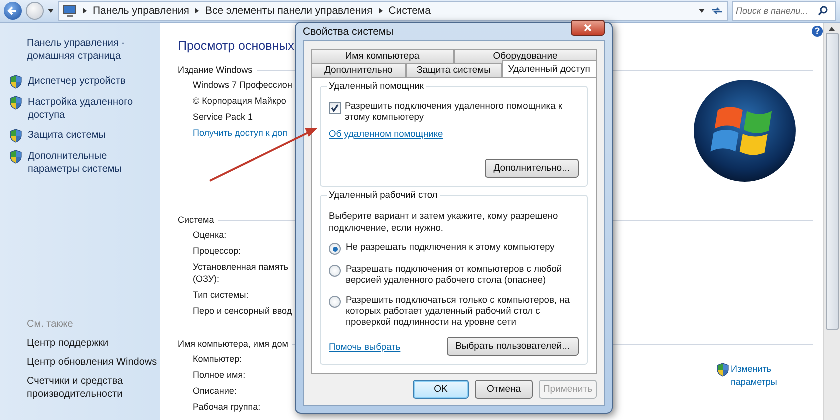 The width and height of the screenshot is (840, 420). What do you see at coordinates (243, 85) in the screenshot?
I see `info-label: Windows 7 Профессион` at bounding box center [243, 85].